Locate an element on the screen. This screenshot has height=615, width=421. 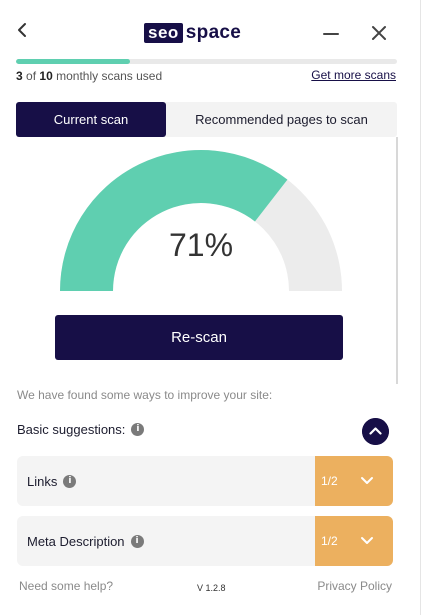
suggestion-label: Links is located at coordinates (42, 481).